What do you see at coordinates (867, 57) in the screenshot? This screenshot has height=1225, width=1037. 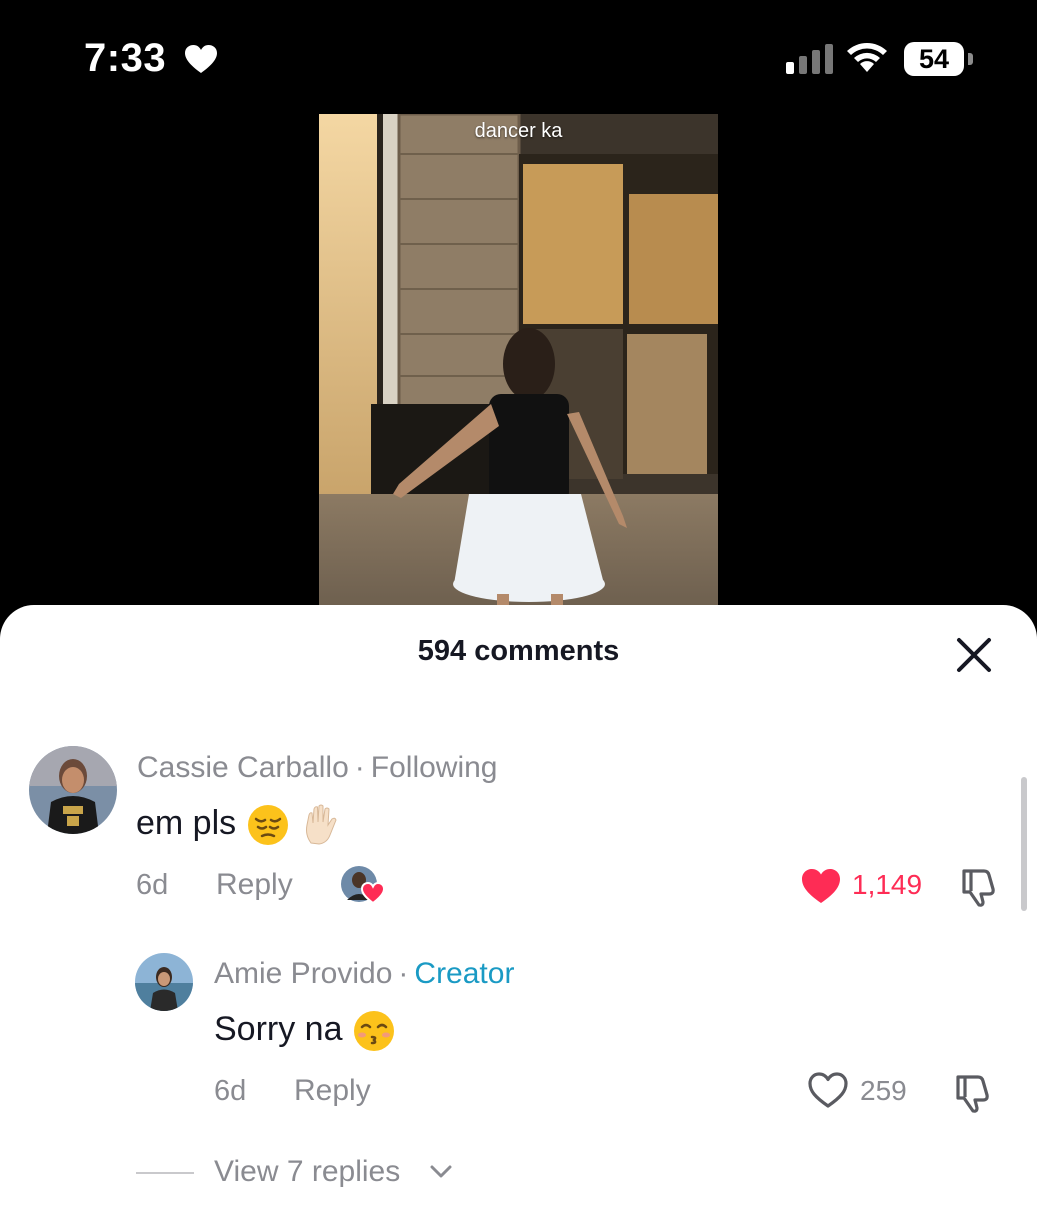 I see `wifi-icon` at bounding box center [867, 57].